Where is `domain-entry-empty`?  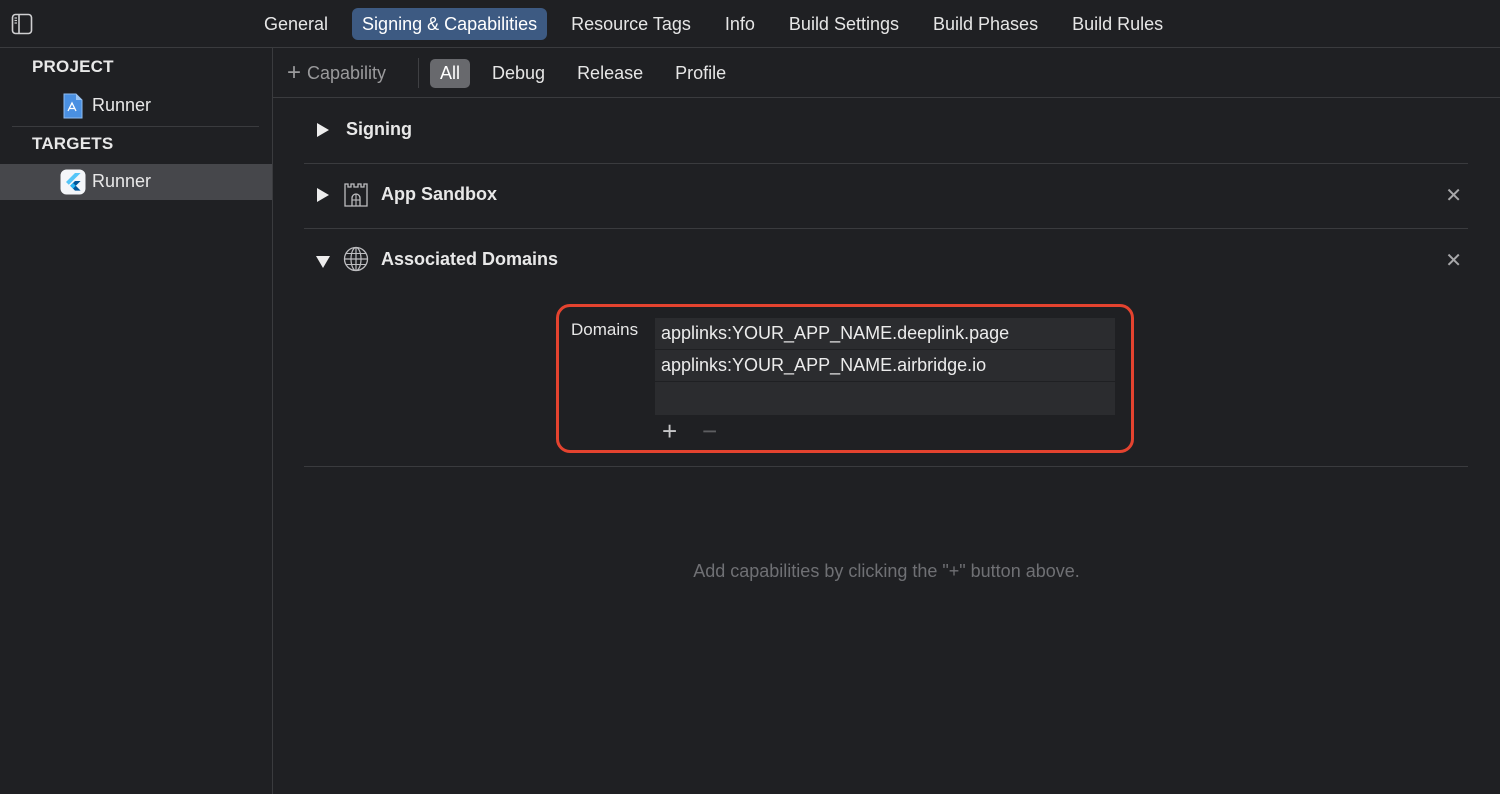
domain-entry-empty is located at coordinates (885, 399).